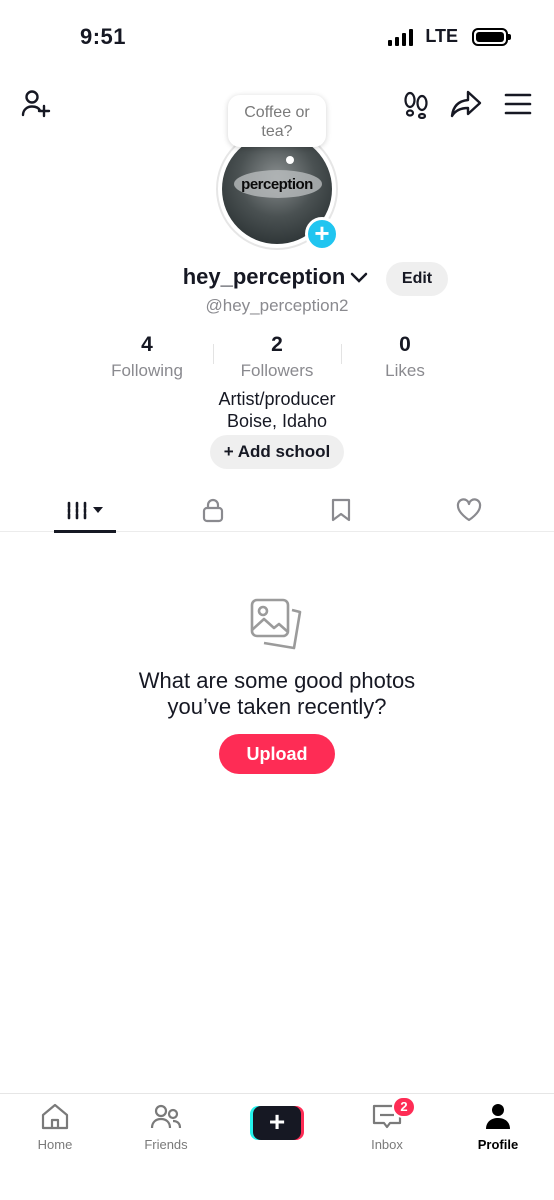  Describe the element at coordinates (55, 1144) in the screenshot. I see `nav-label: Home` at that location.